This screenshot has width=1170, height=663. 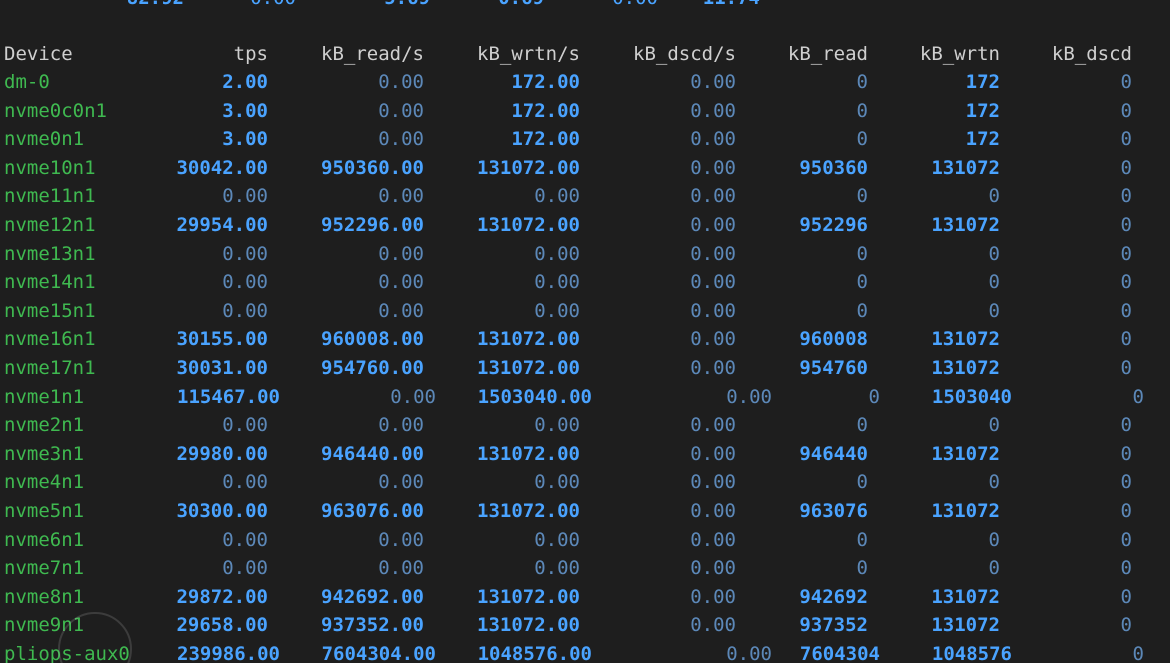 What do you see at coordinates (228, 396) in the screenshot?
I see `cell-tps: 115467.00` at bounding box center [228, 396].